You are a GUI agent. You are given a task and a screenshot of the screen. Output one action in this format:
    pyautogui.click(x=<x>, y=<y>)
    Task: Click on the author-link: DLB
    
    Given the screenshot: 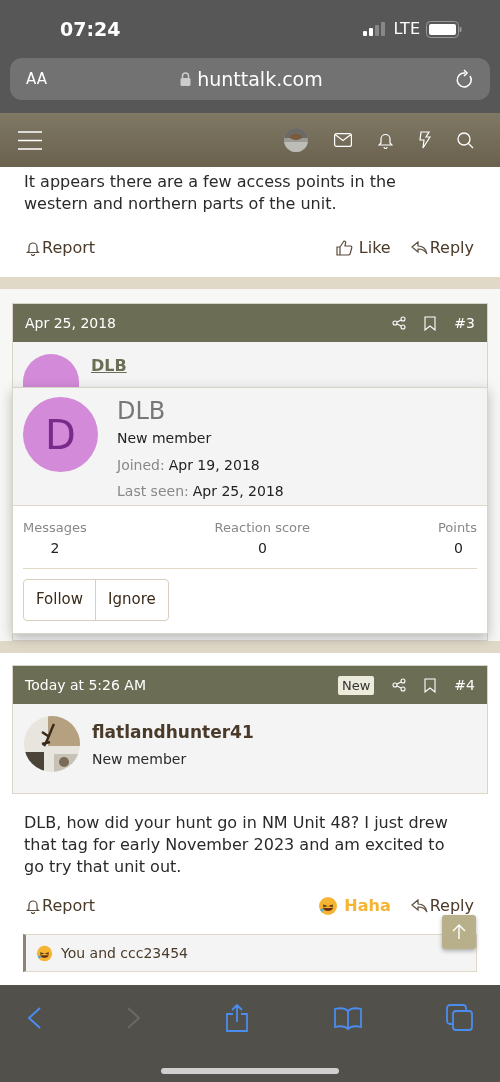 What is the action you would take?
    pyautogui.click(x=109, y=364)
    